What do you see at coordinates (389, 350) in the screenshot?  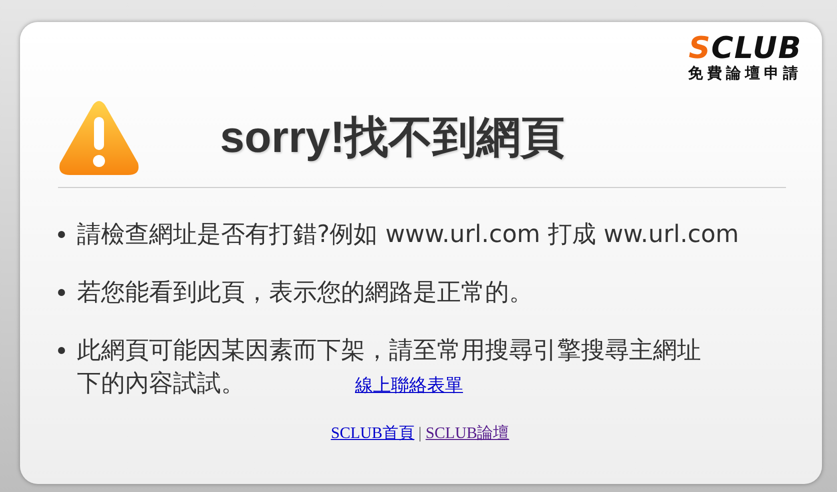 I see `bullet-text: 此網頁可能因某因素而下架，請至常用搜尋引擎搜尋主網址` at bounding box center [389, 350].